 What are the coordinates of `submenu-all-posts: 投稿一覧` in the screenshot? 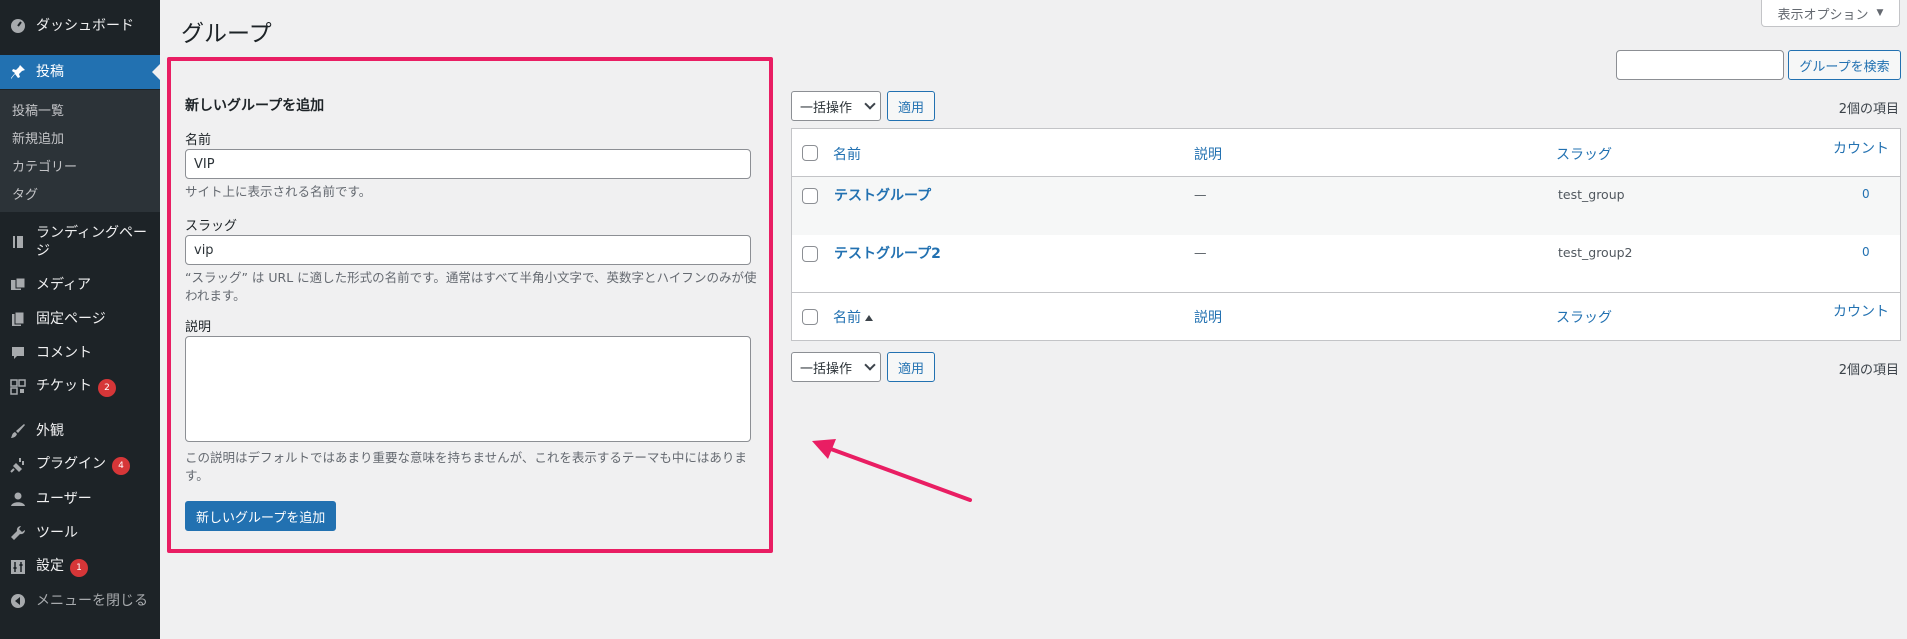 It's located at (80, 112).